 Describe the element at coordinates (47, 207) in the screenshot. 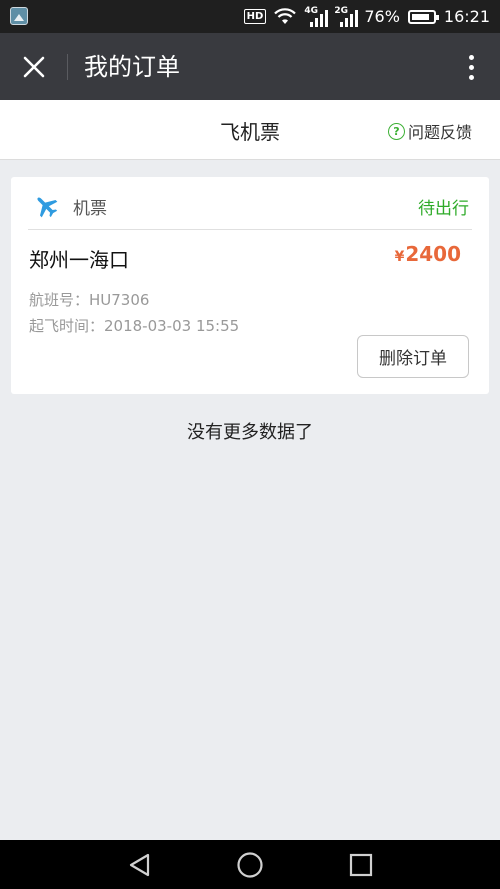

I see `airplane-icon` at that location.